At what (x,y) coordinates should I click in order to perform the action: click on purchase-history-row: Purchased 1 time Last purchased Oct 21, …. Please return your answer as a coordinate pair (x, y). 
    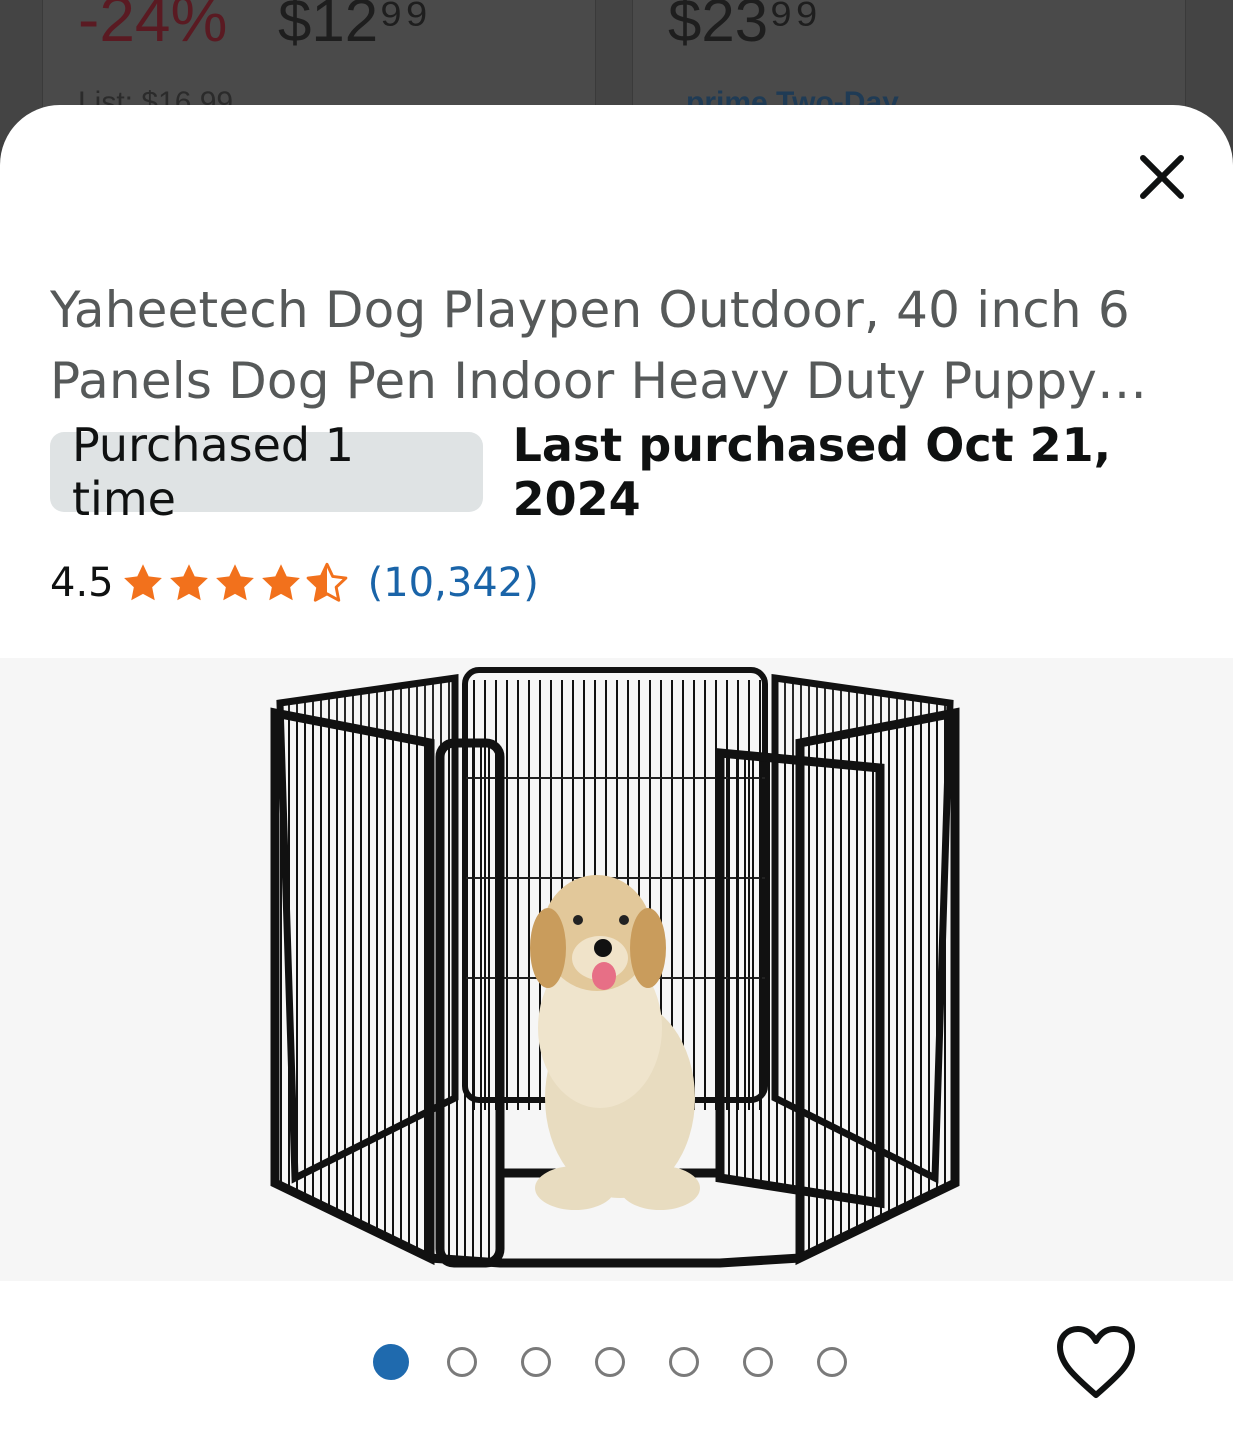
    Looking at the image, I should click on (641, 472).